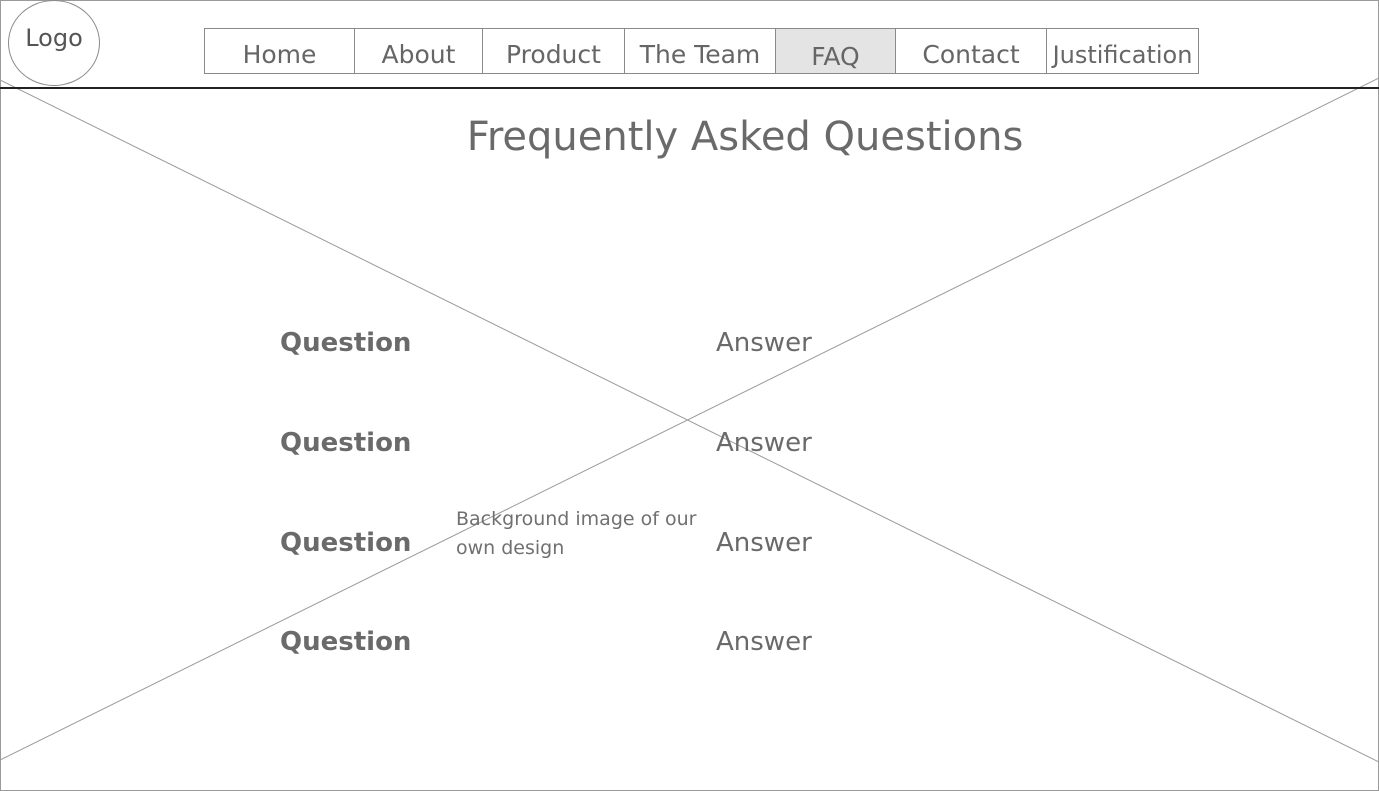 Image resolution: width=1379 pixels, height=791 pixels. I want to click on nav-item-about: About, so click(419, 51).